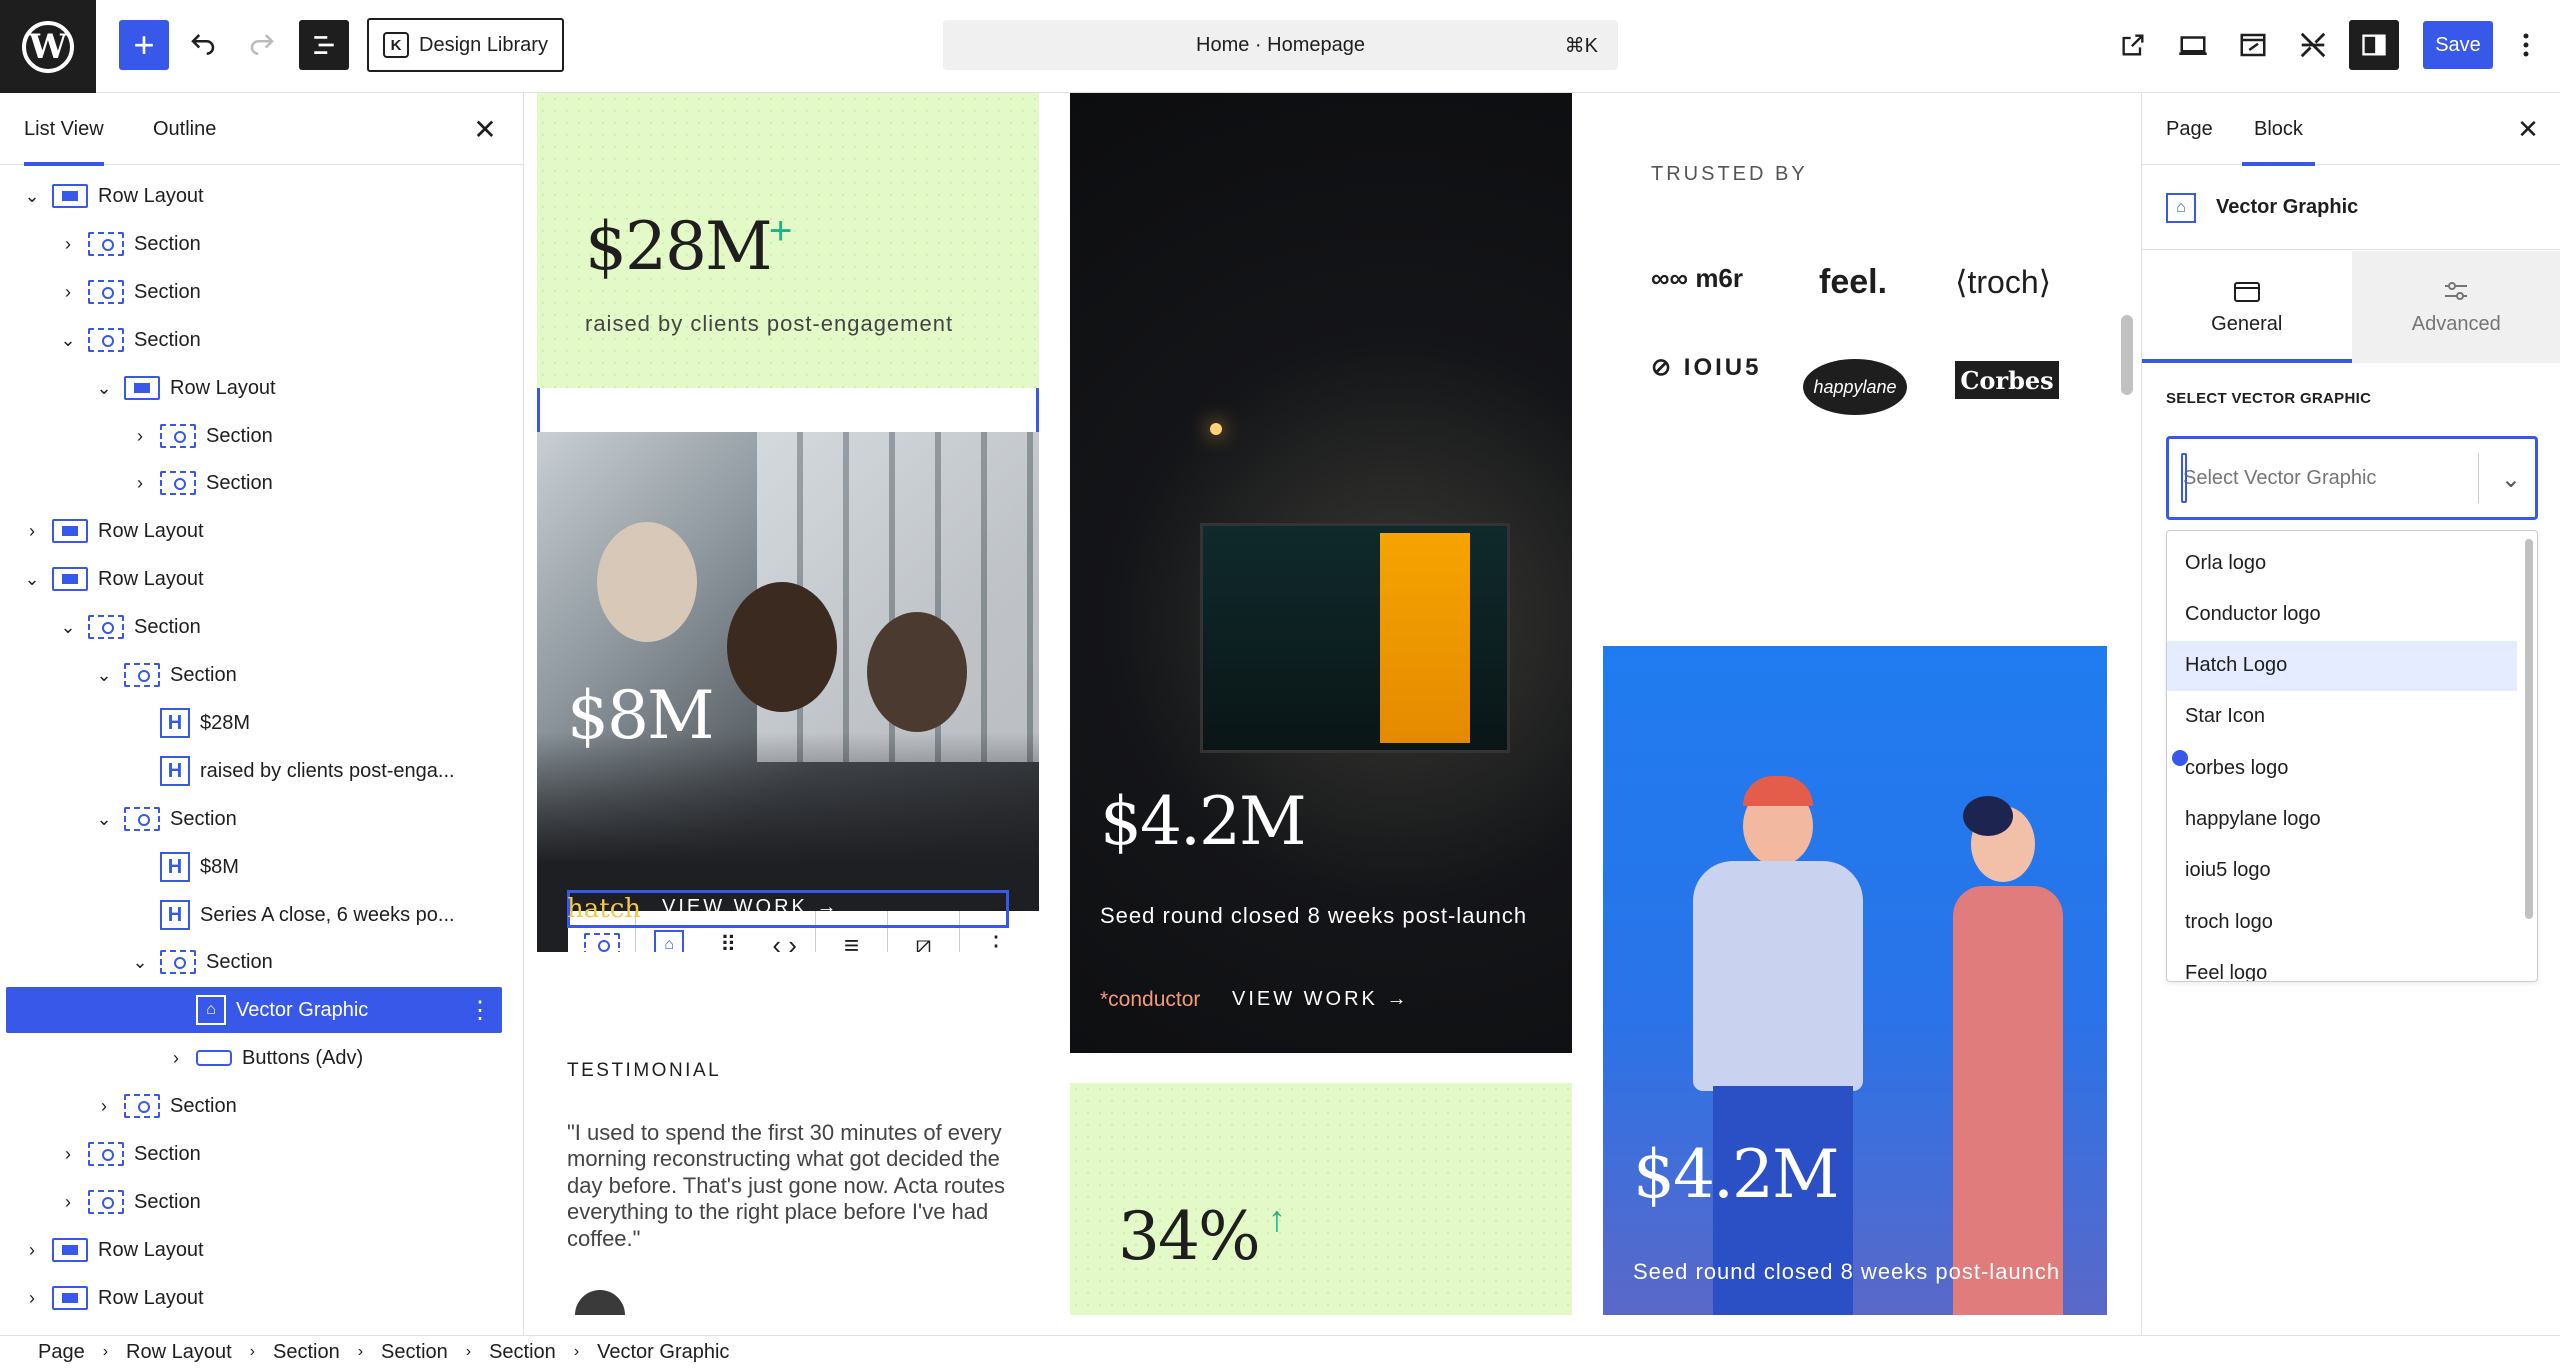 The image size is (2560, 1368). I want to click on tab-list-view: List View, so click(64, 129).